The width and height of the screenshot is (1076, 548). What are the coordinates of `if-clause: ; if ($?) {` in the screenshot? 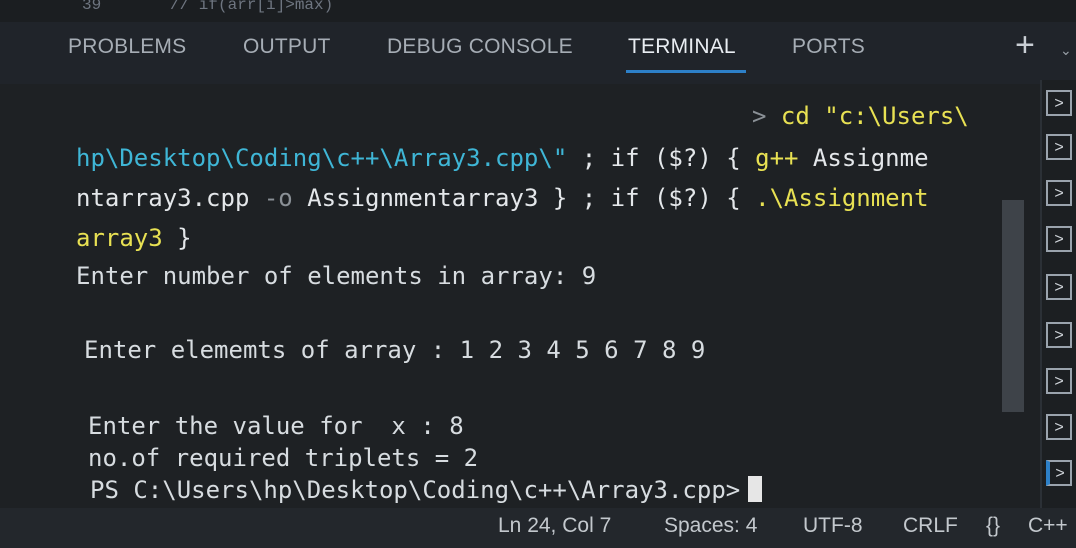 It's located at (661, 158).